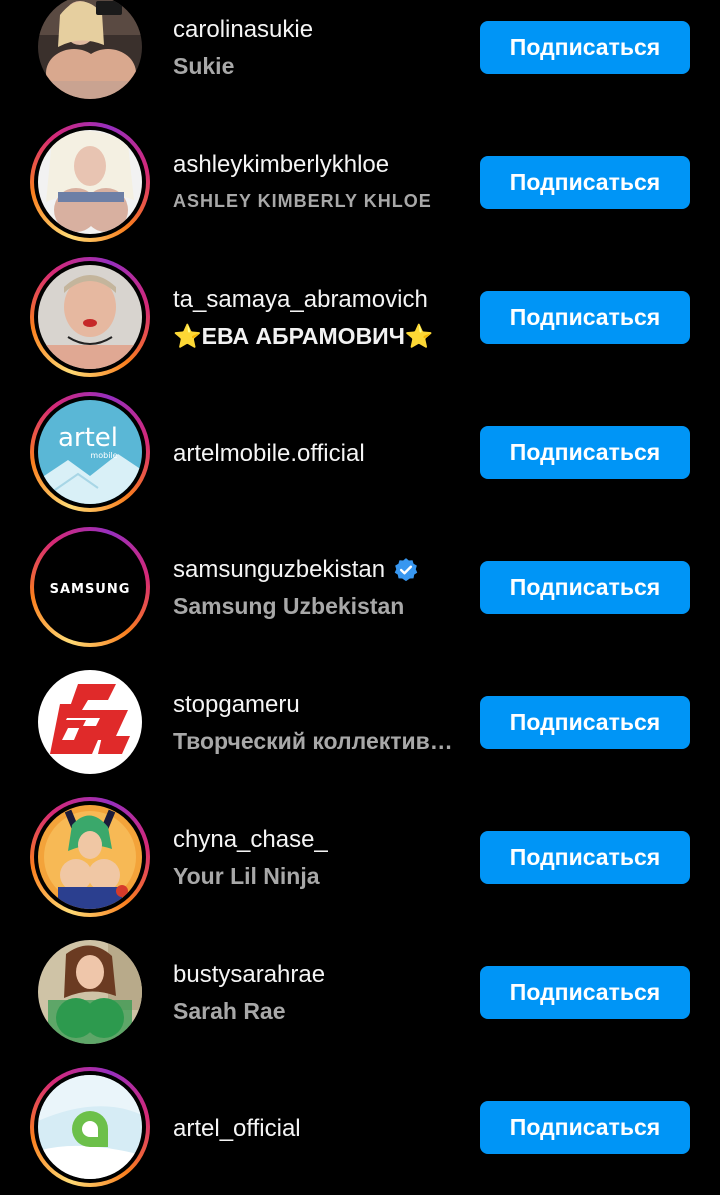  I want to click on account-texts: ta_samaya_abramovich ⭐ЕВА АБРАМОВИЧ⭐, so click(318, 318).